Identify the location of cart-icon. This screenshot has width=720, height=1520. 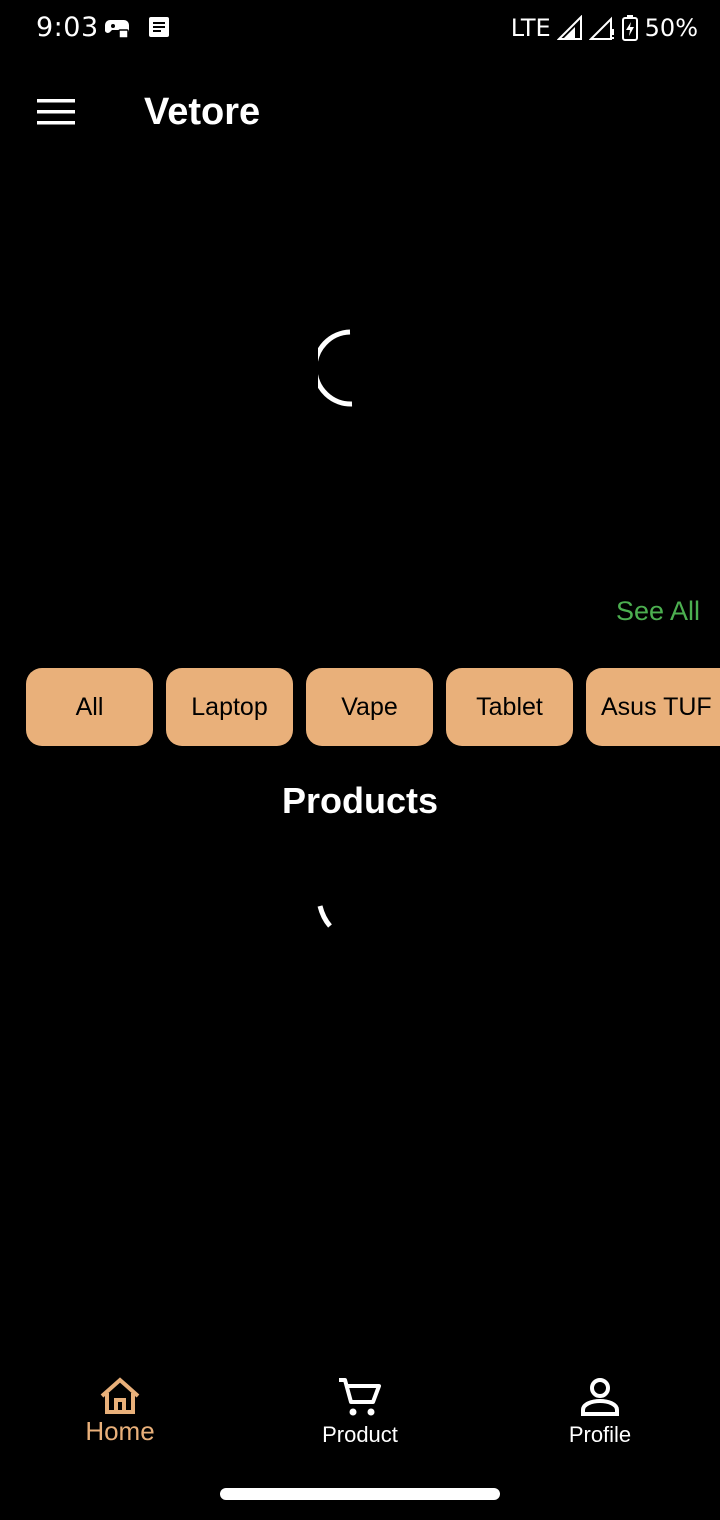
(360, 1397).